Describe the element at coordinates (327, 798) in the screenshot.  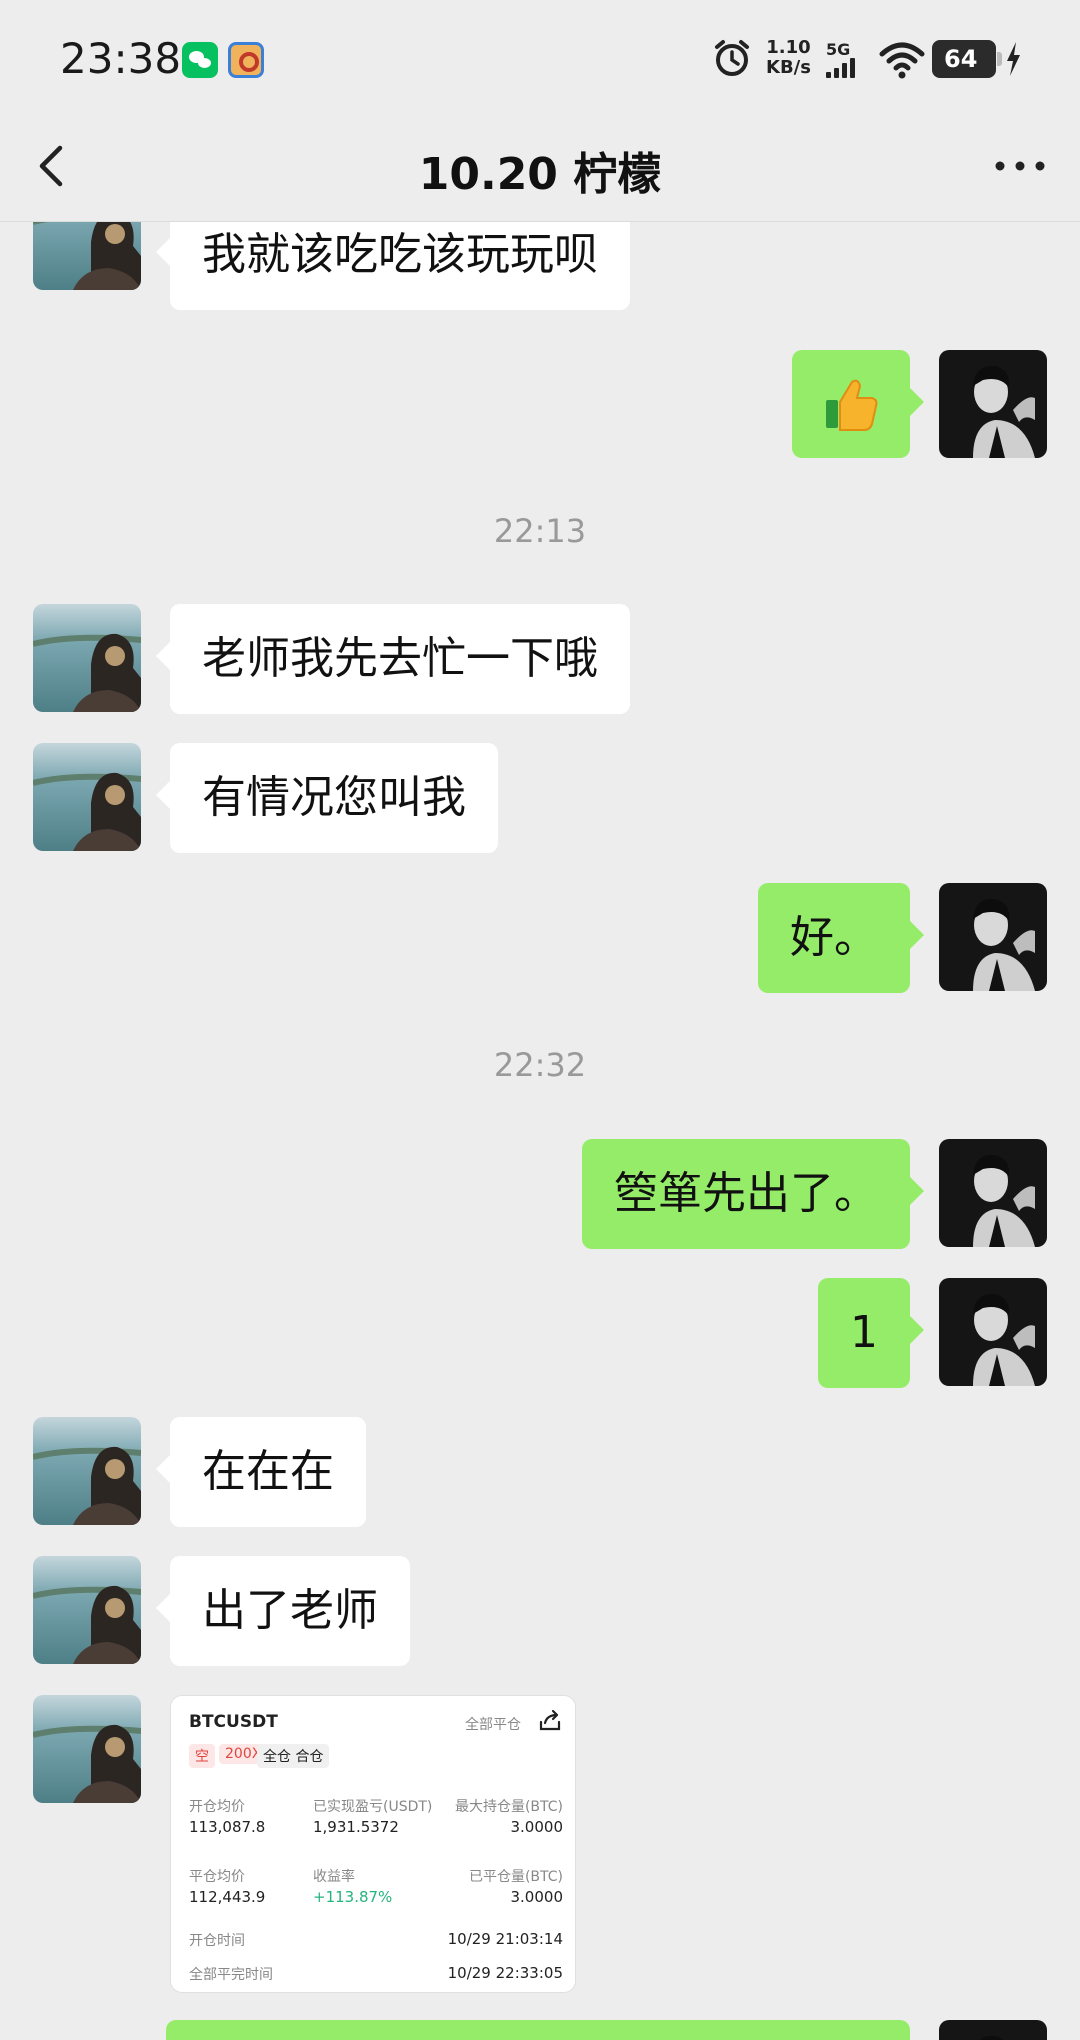
I see `message-bubble-incoming: 有情况您叫我` at that location.